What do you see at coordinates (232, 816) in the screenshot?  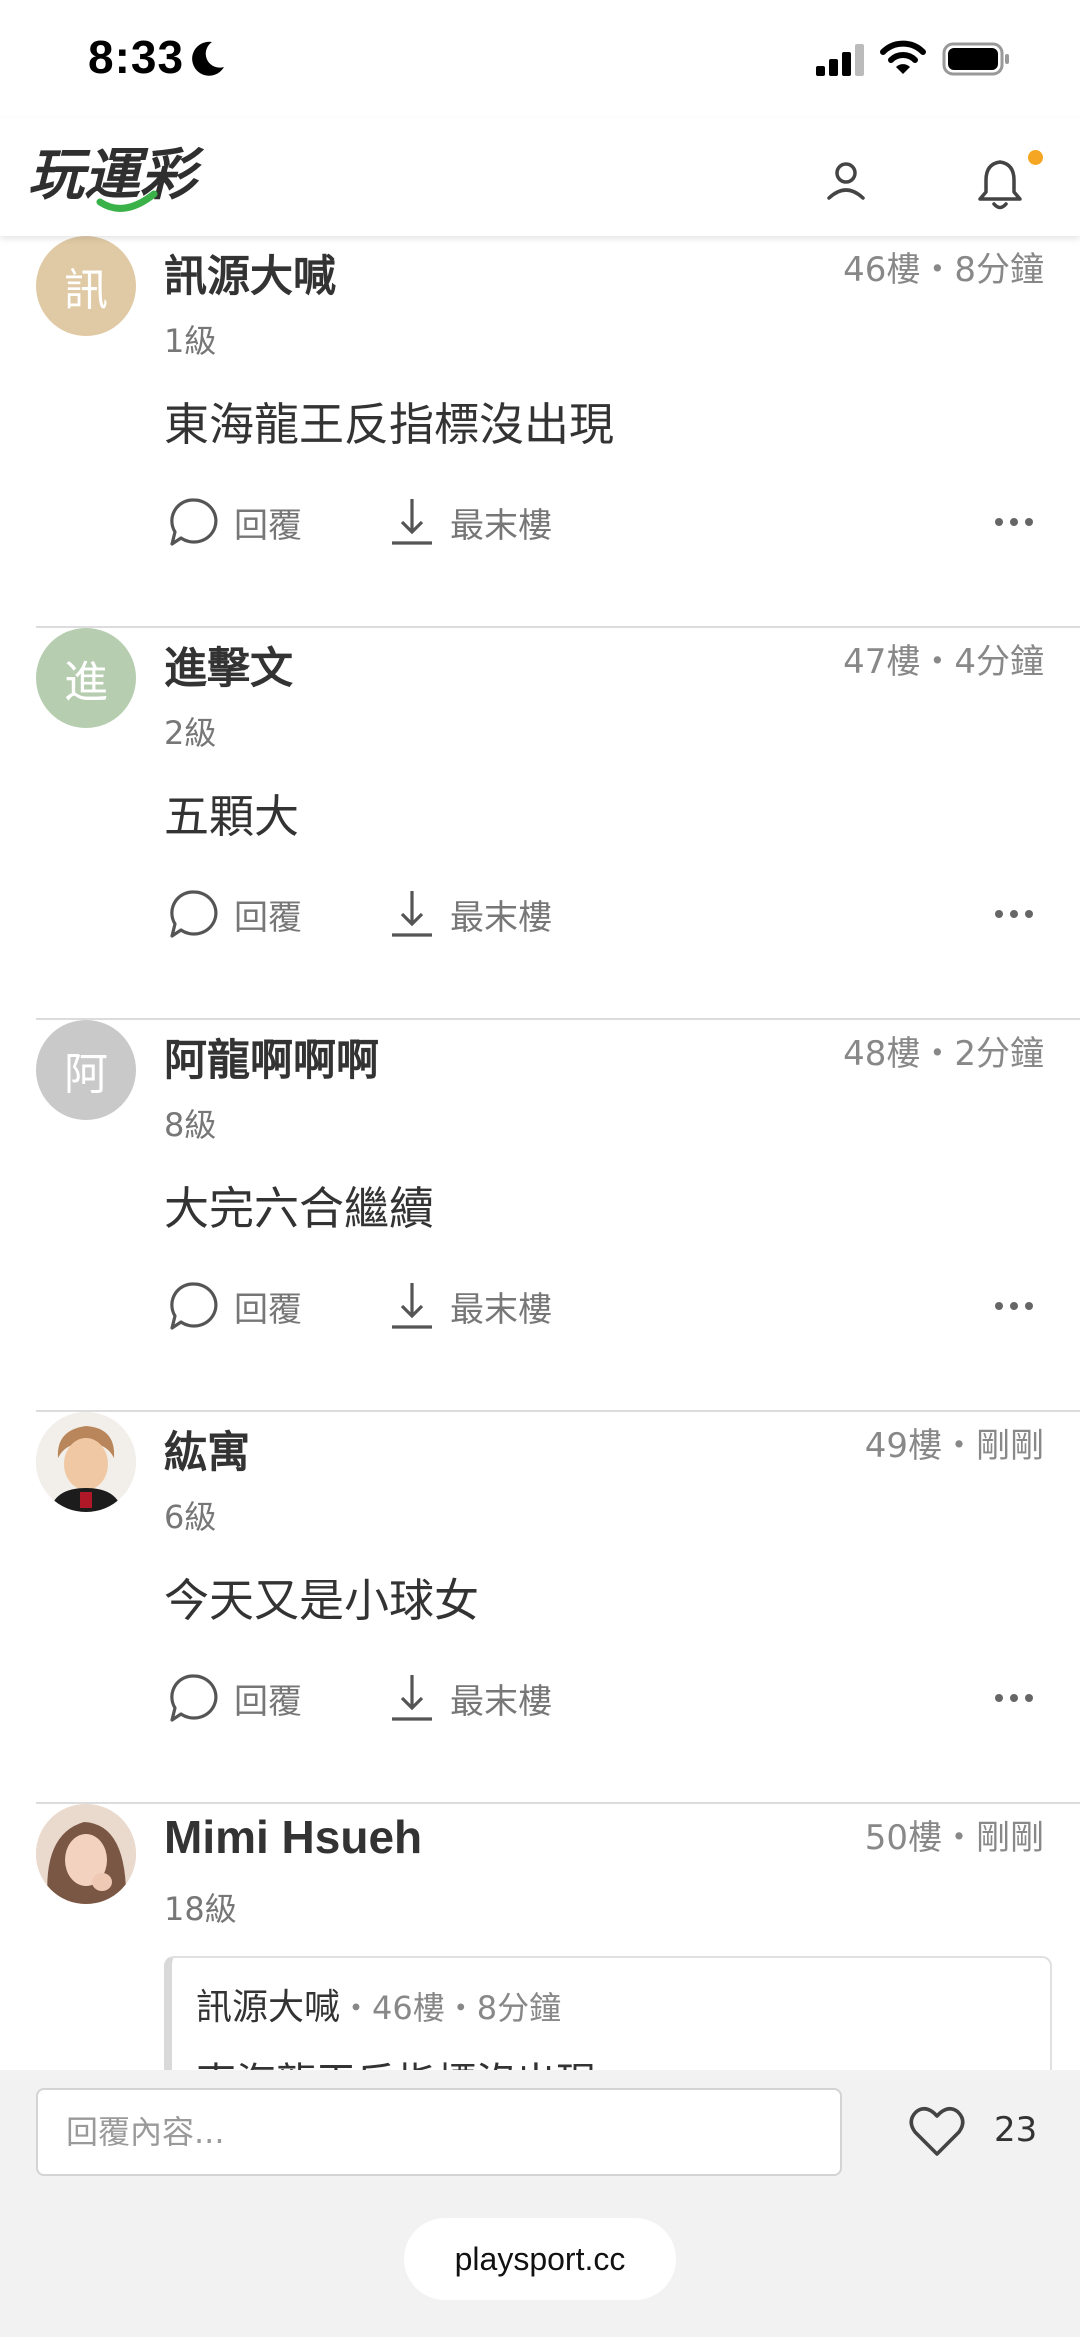 I see `comment-text: 五顆大` at bounding box center [232, 816].